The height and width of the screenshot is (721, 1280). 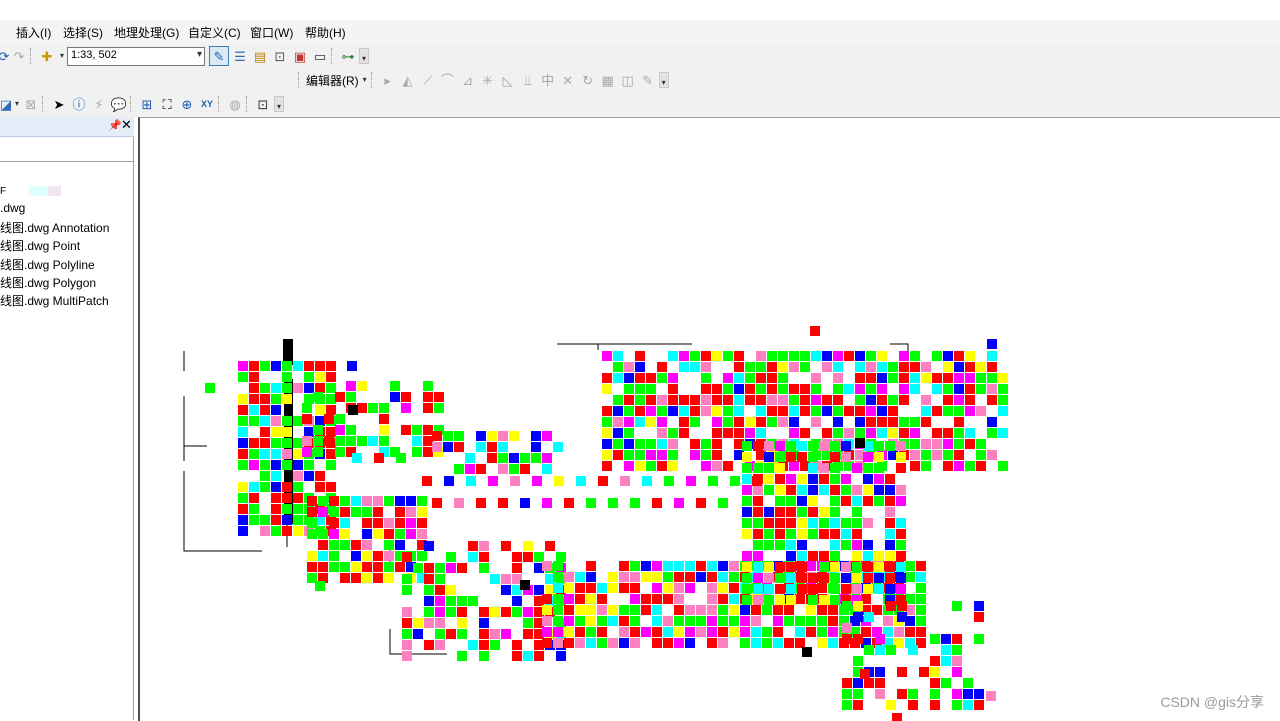 What do you see at coordinates (48, 282) in the screenshot?
I see `toc-layer-item: 线图.dwg Polygon` at bounding box center [48, 282].